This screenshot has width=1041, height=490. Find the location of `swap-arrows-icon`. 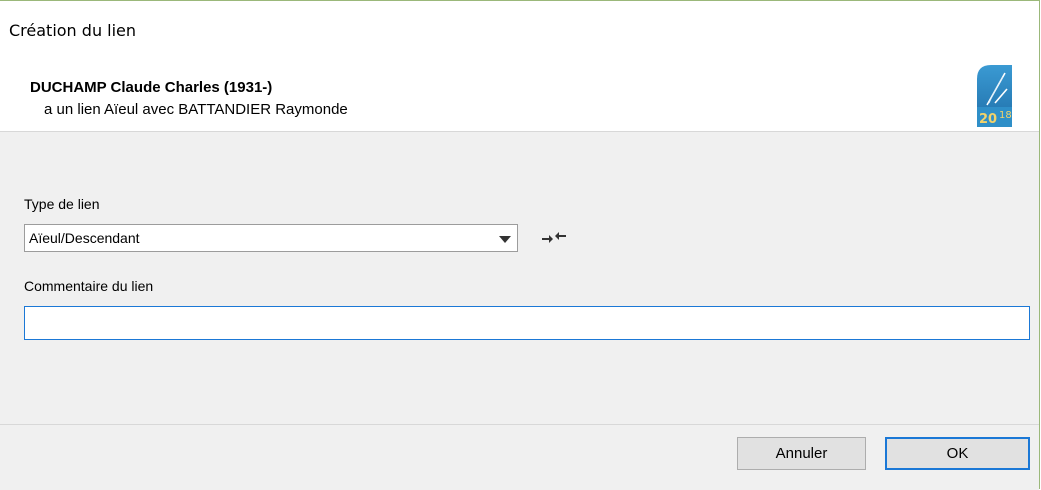

swap-arrows-icon is located at coordinates (554, 238).